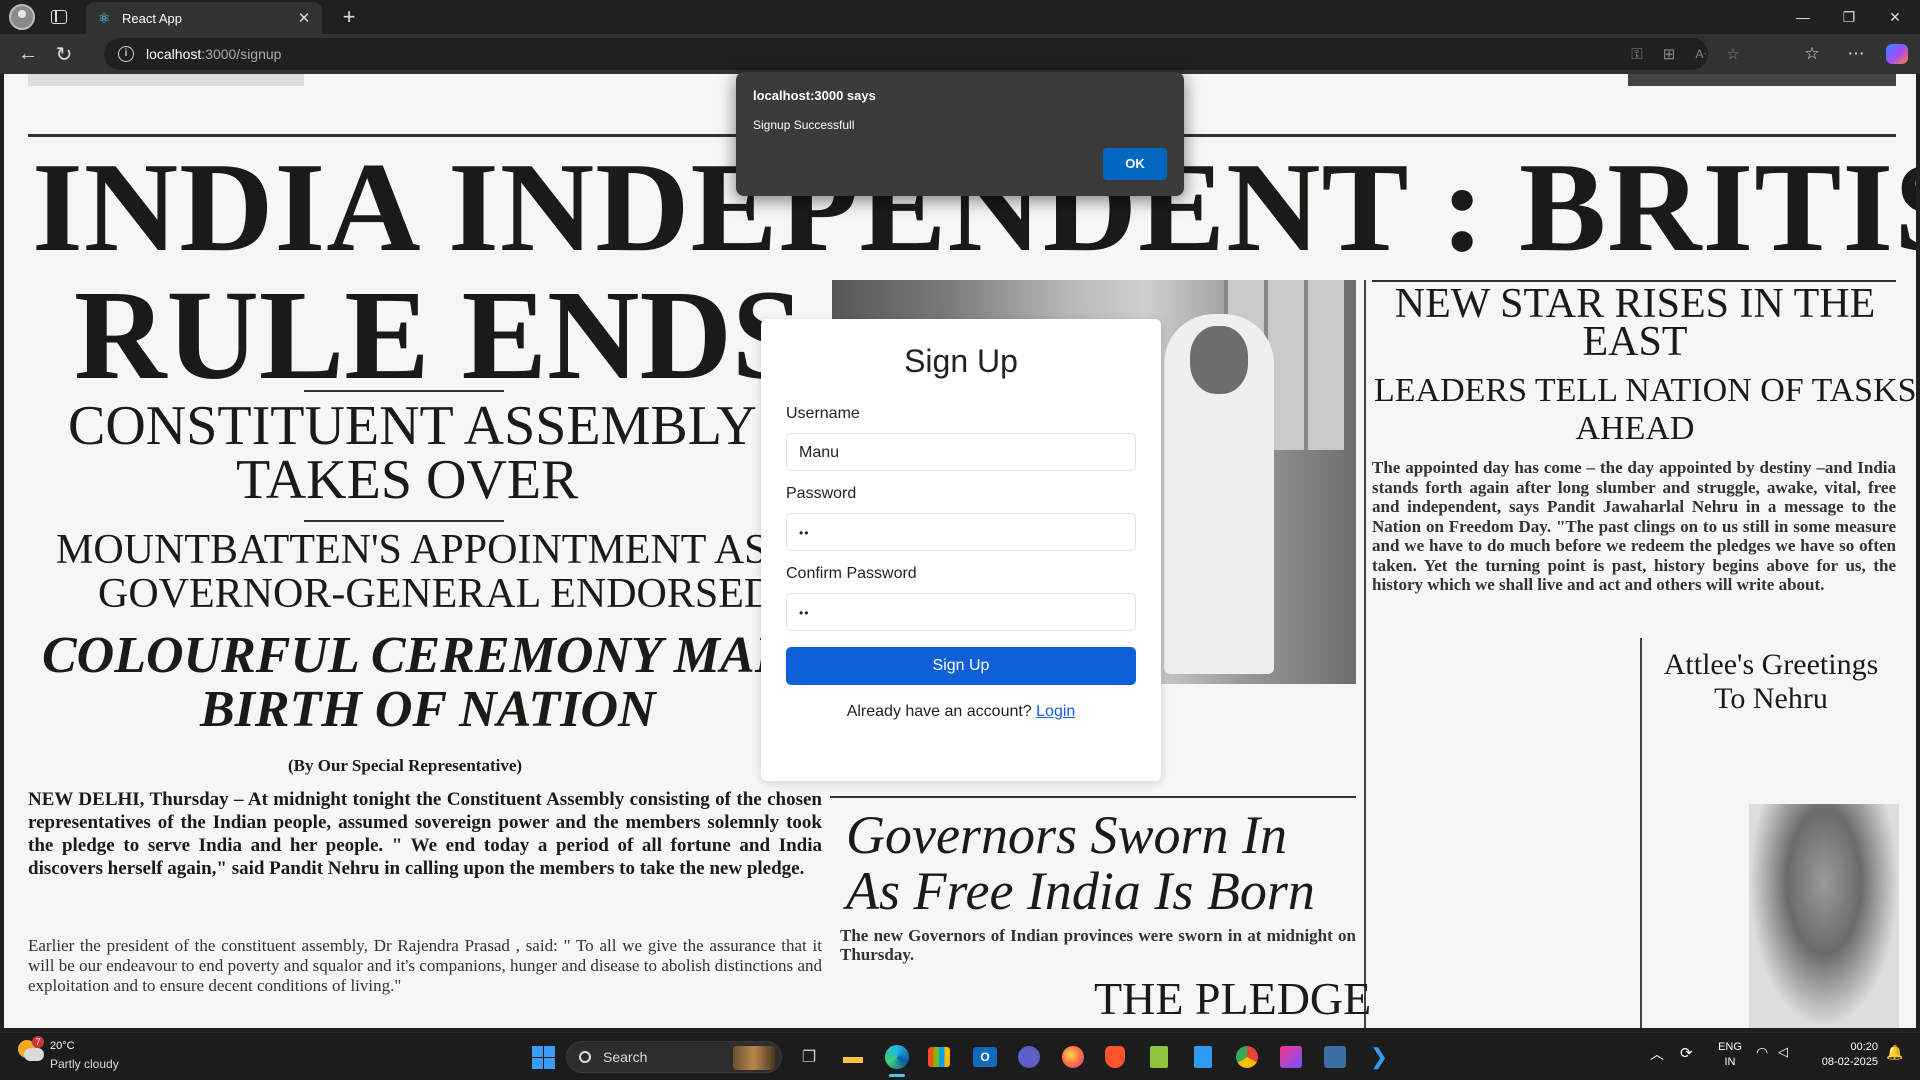 The height and width of the screenshot is (1080, 1920). What do you see at coordinates (174, 54) in the screenshot?
I see `url-host: localhost` at bounding box center [174, 54].